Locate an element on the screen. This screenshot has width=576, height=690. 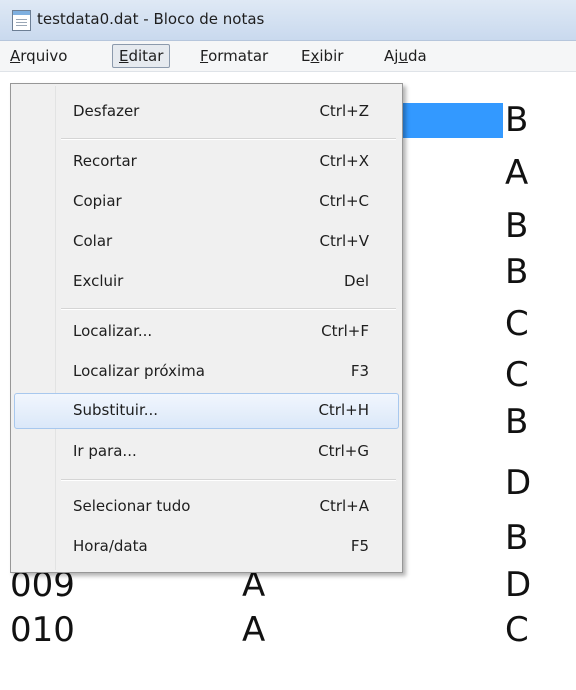
menu-item-label: Recortar is located at coordinates (105, 161).